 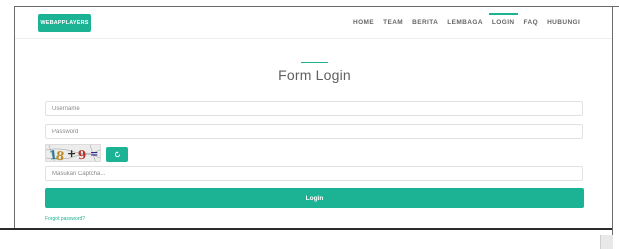 I want to click on username-input, so click(x=314, y=108).